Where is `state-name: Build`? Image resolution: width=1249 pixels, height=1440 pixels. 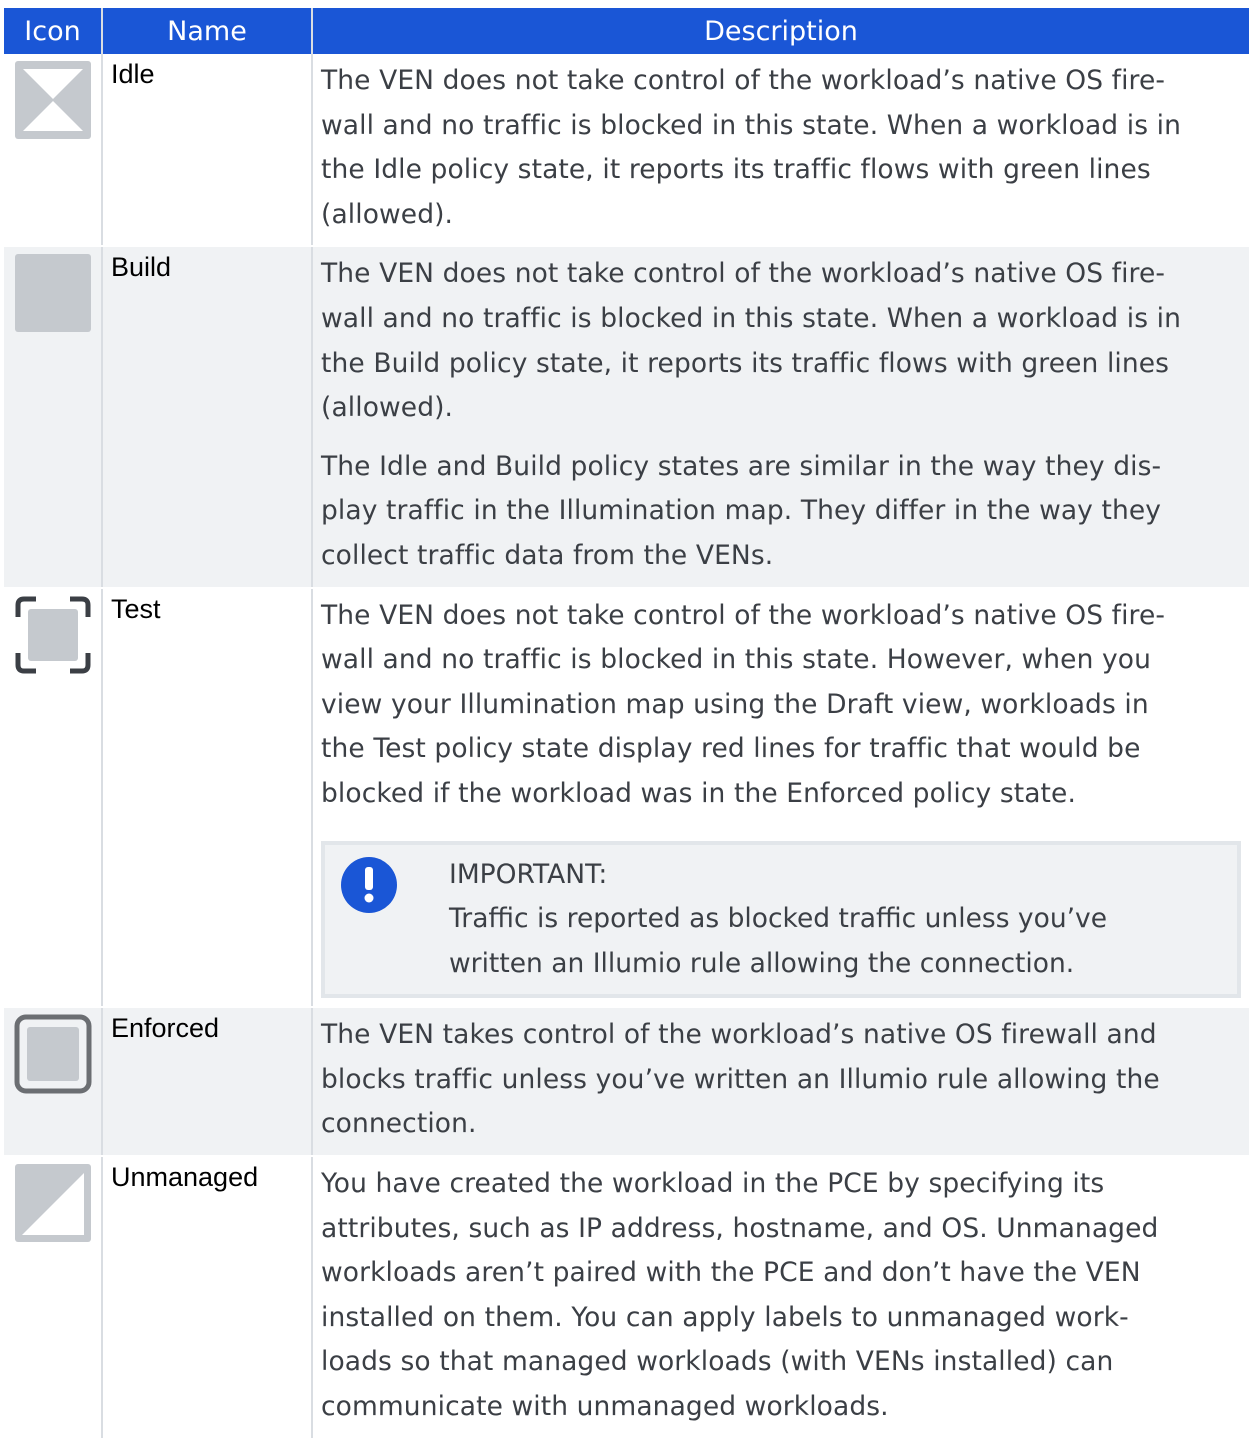 state-name: Build is located at coordinates (207, 417).